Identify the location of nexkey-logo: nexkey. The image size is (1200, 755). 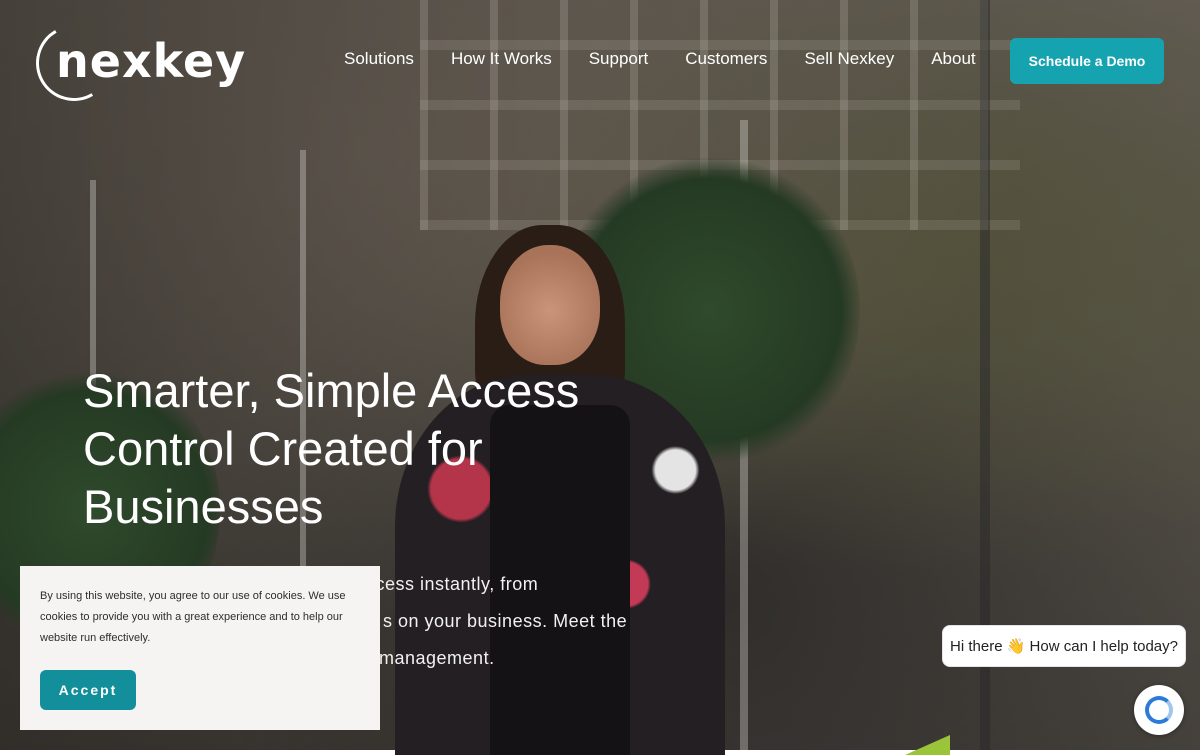
(136, 63).